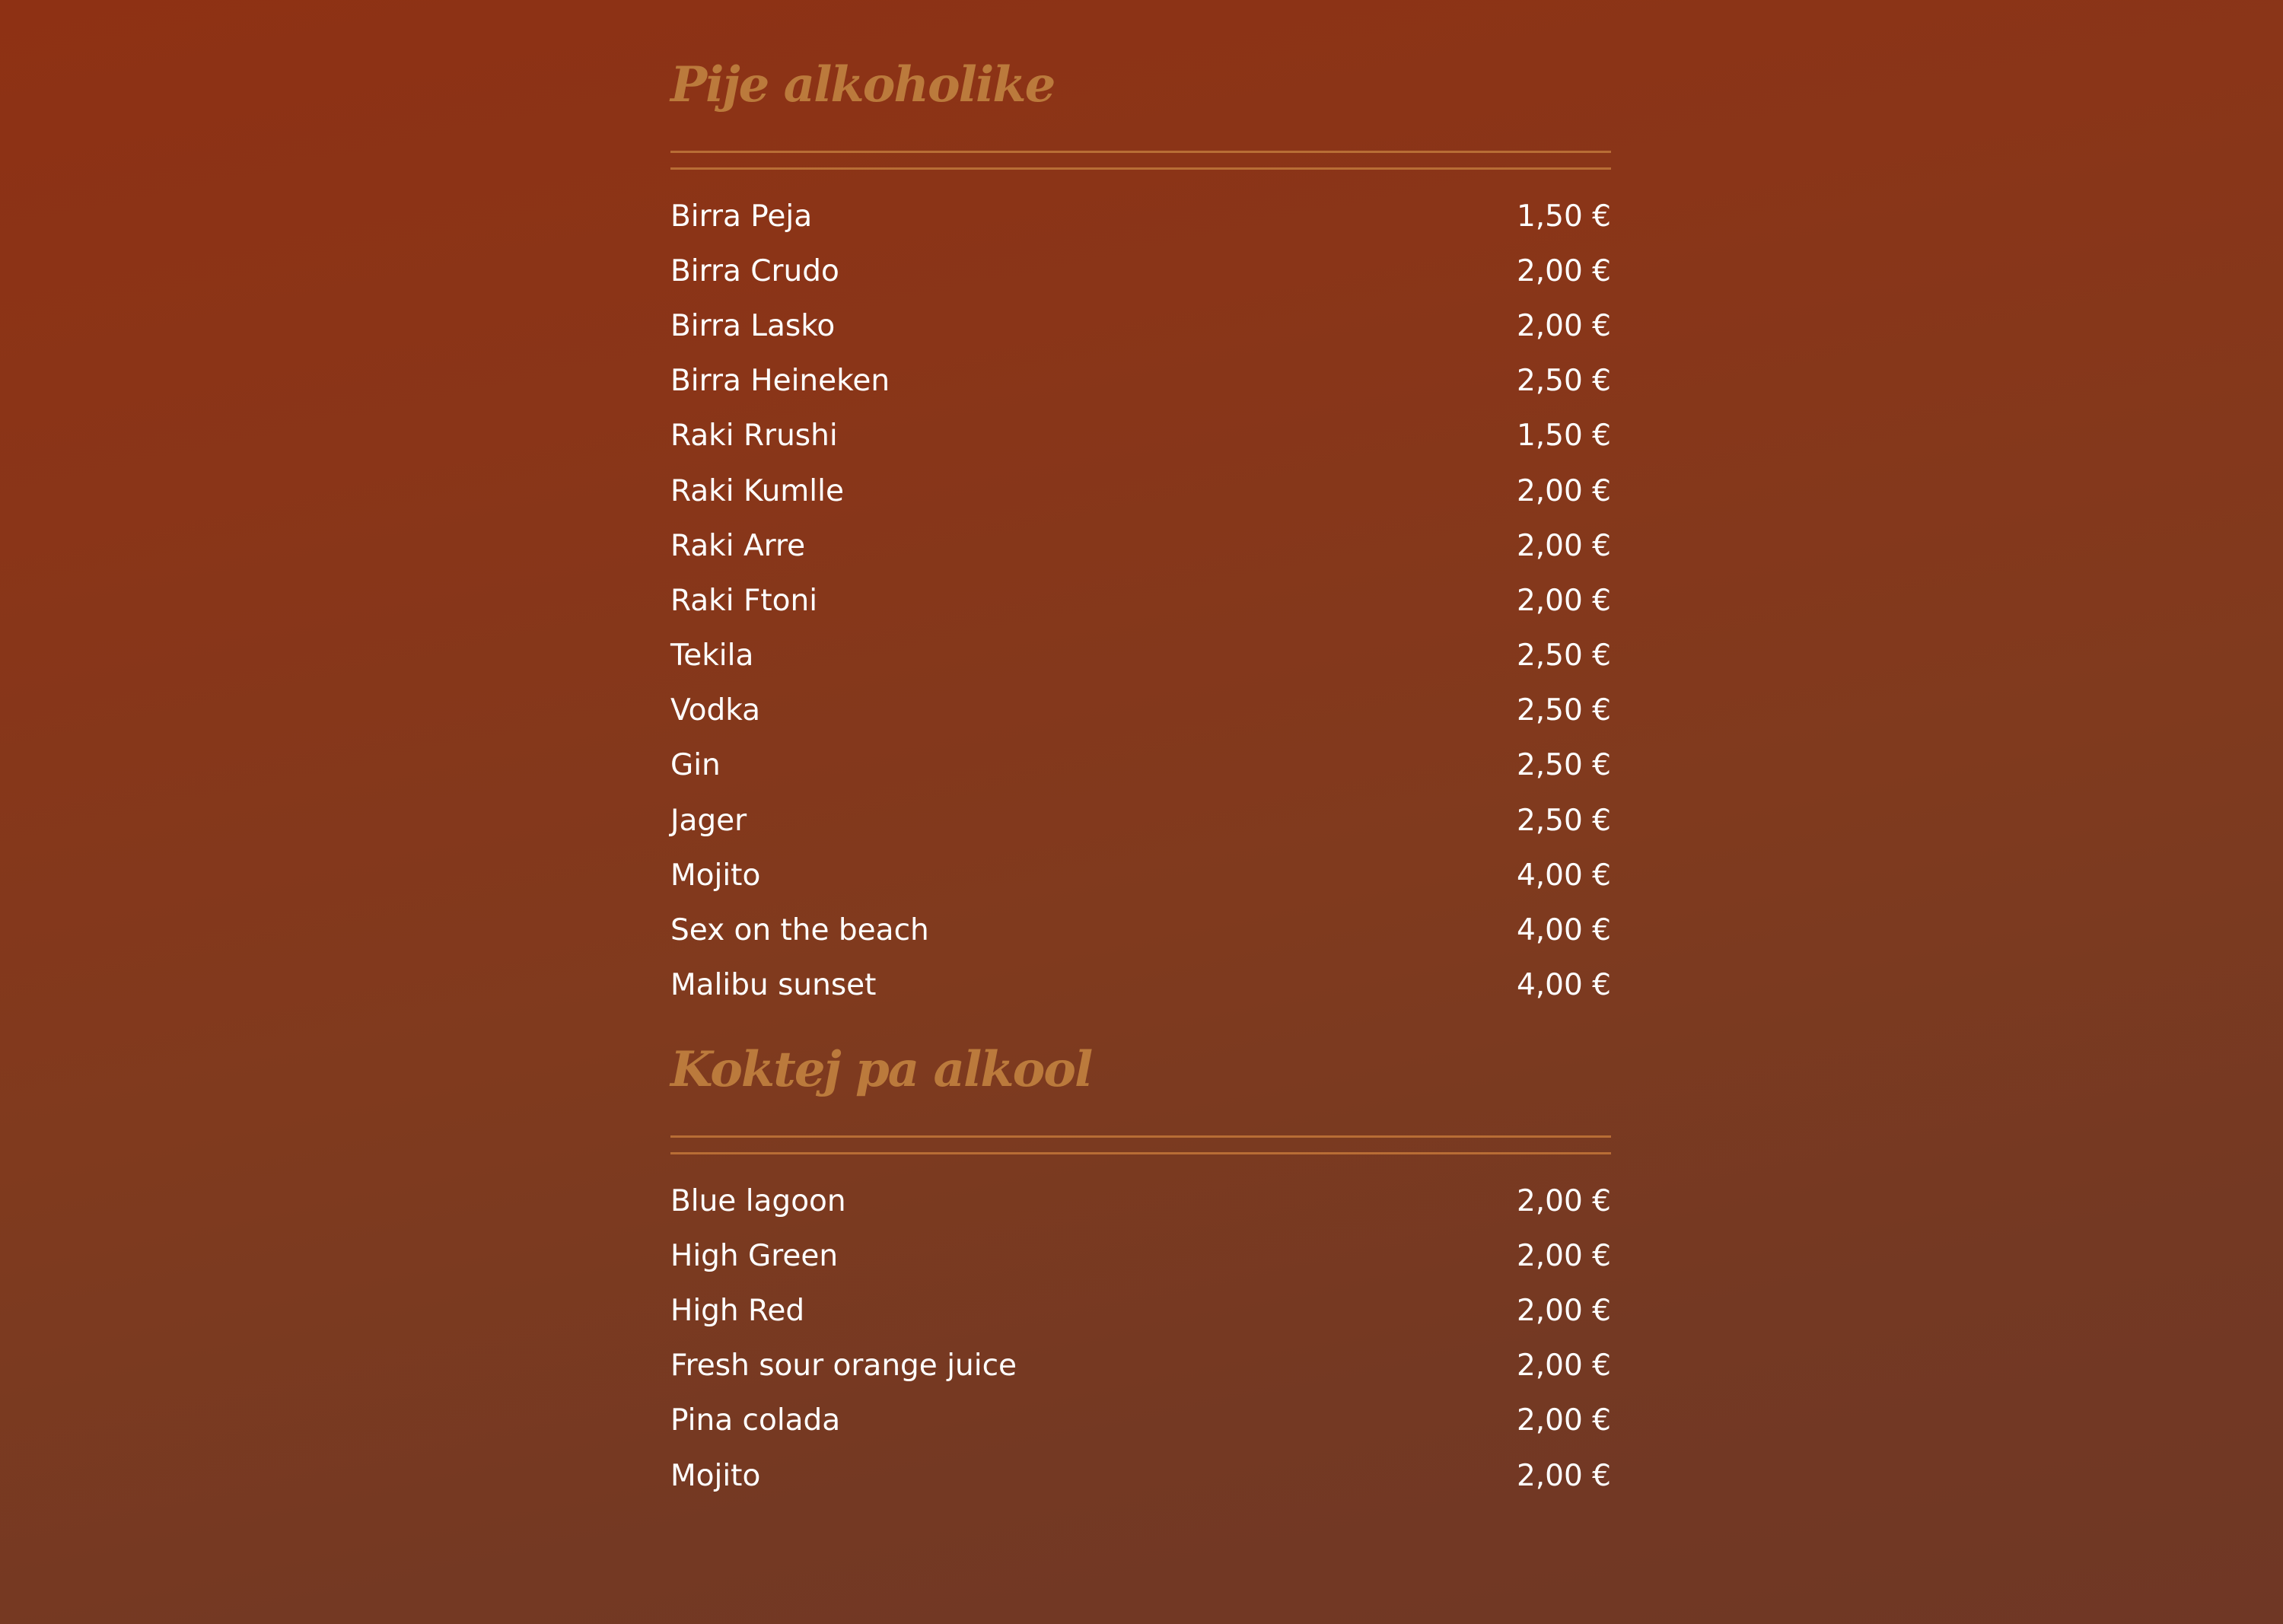 This screenshot has height=1624, width=2283. I want to click on item-name: Birra Peja, so click(741, 216).